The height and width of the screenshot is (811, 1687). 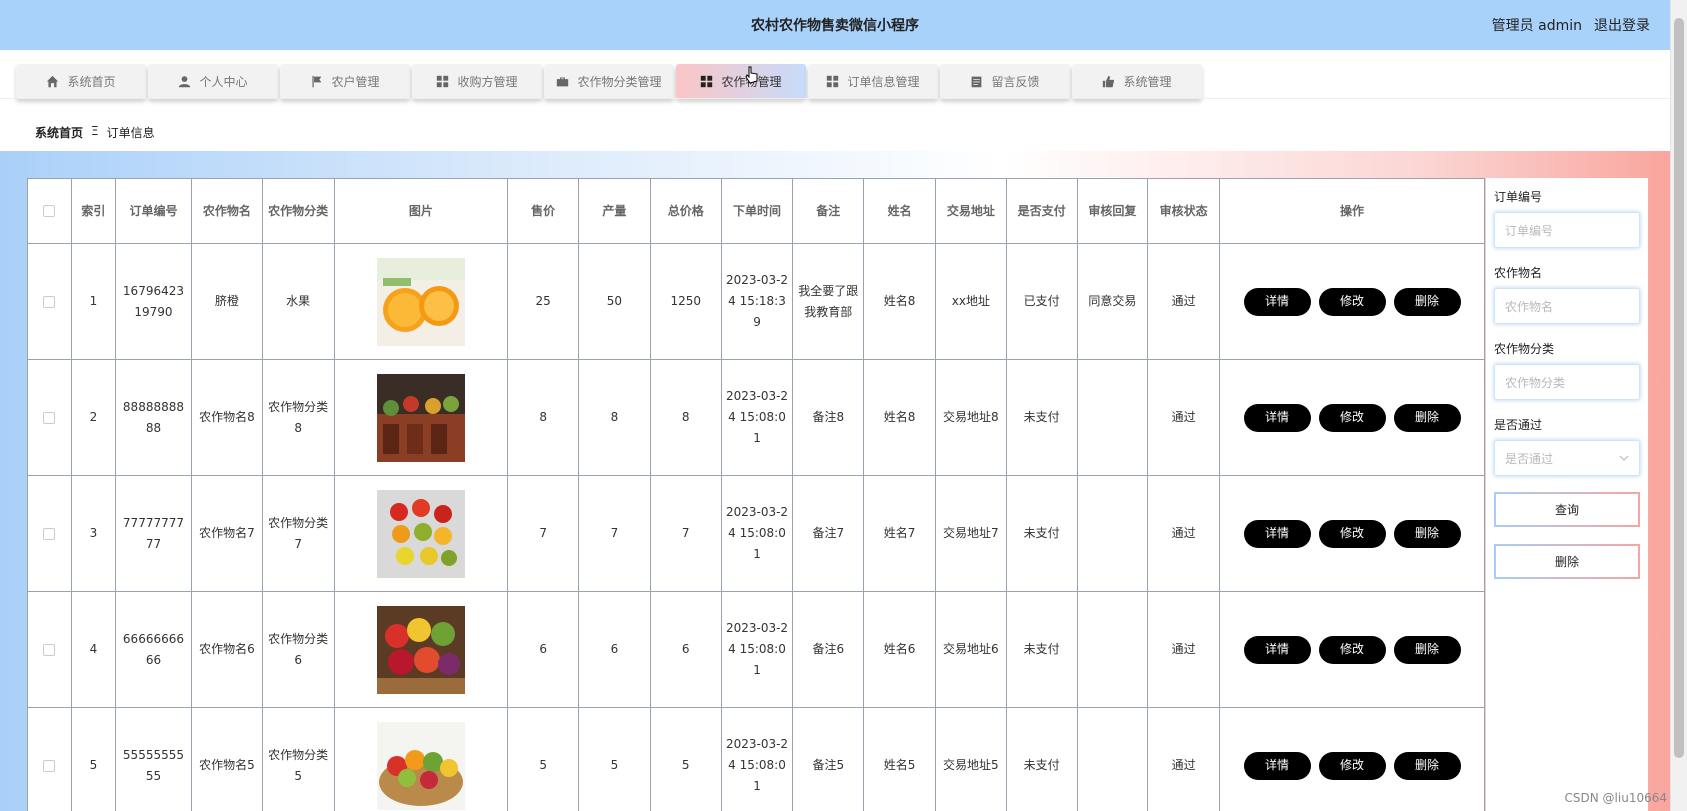 I want to click on cell-name: 农作物名7, so click(x=227, y=533).